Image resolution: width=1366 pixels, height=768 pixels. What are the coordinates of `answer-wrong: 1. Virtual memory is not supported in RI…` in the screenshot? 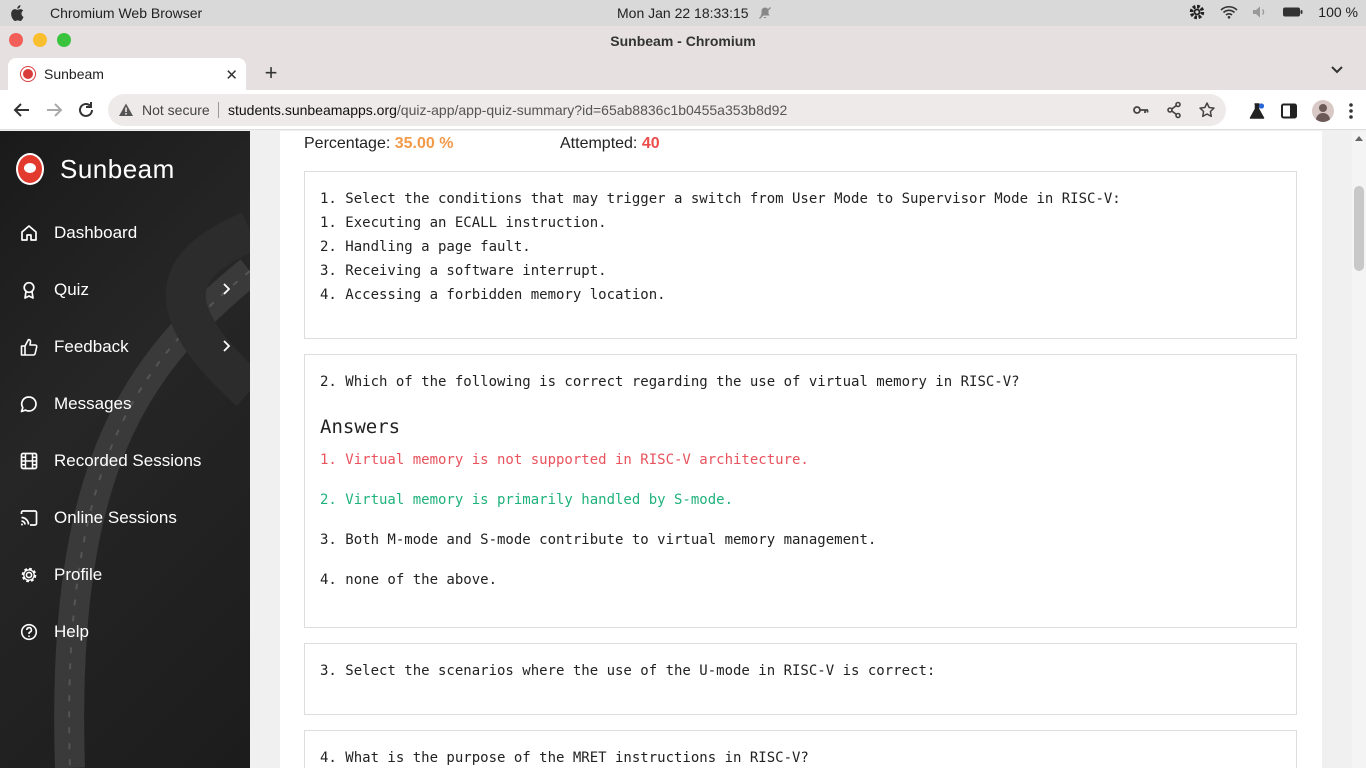 It's located at (564, 460).